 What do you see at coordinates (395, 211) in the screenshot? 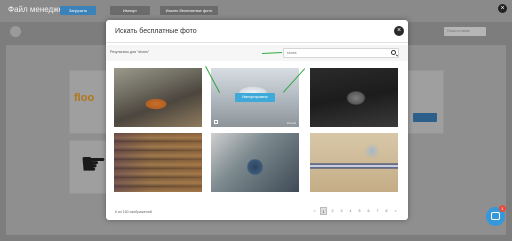
I see `next-page-button: >` at bounding box center [395, 211].